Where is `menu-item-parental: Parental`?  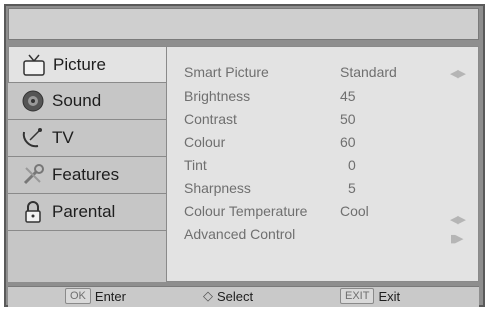
menu-item-parental: Parental is located at coordinates (87, 212).